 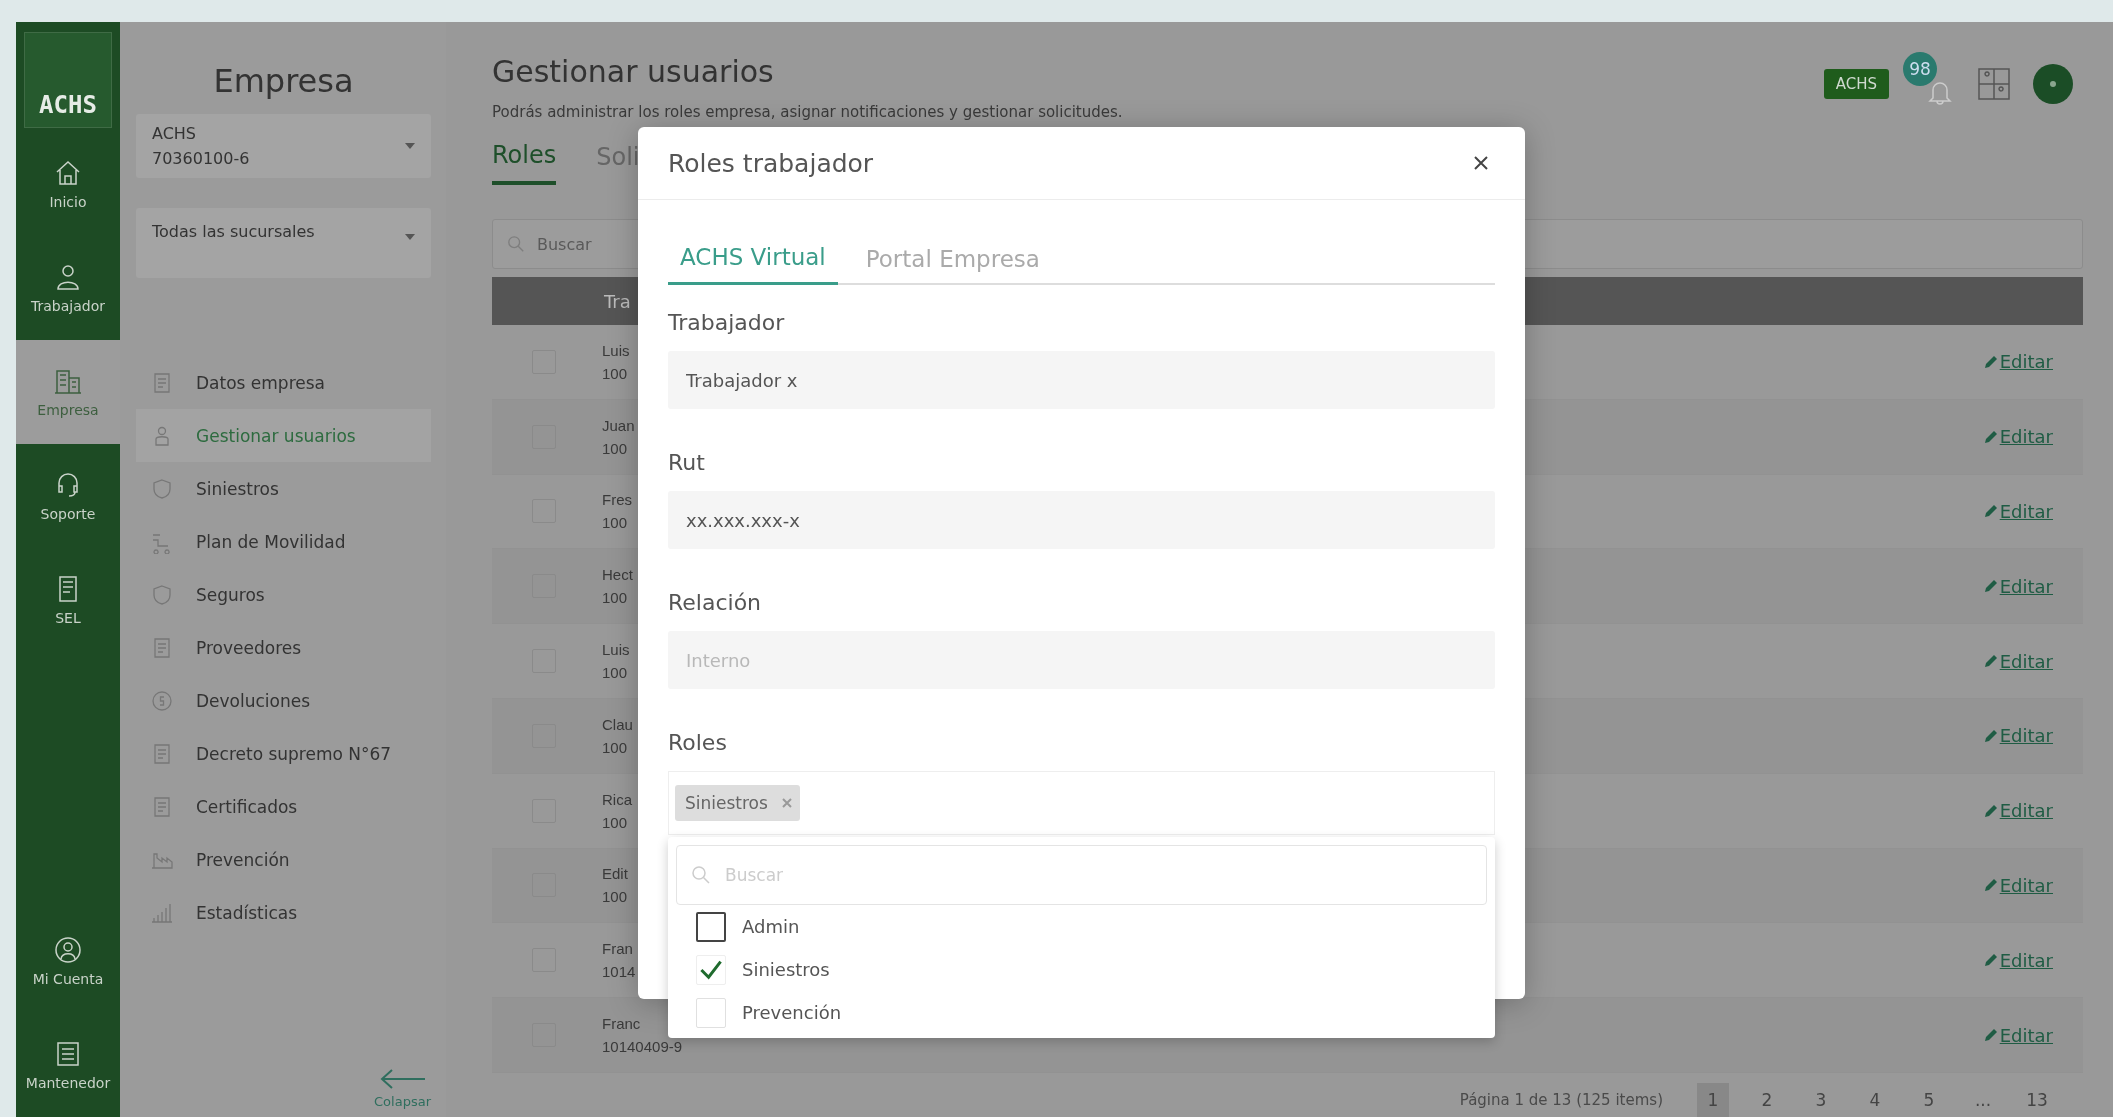 I want to click on page-button: 4, so click(x=1875, y=1099).